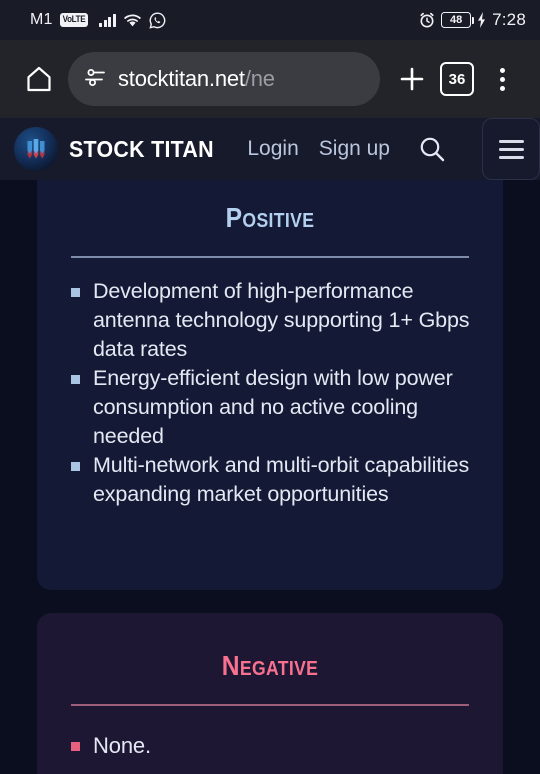 The image size is (540, 774). Describe the element at coordinates (427, 20) in the screenshot. I see `alarm-clock-icon` at that location.